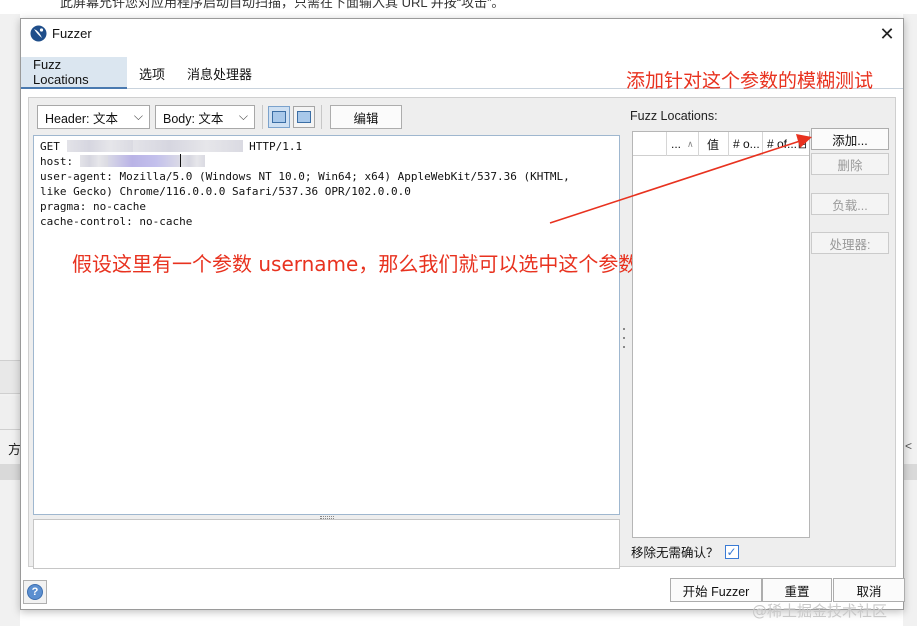 The width and height of the screenshot is (917, 626). I want to click on column-header-blank, so click(650, 144).